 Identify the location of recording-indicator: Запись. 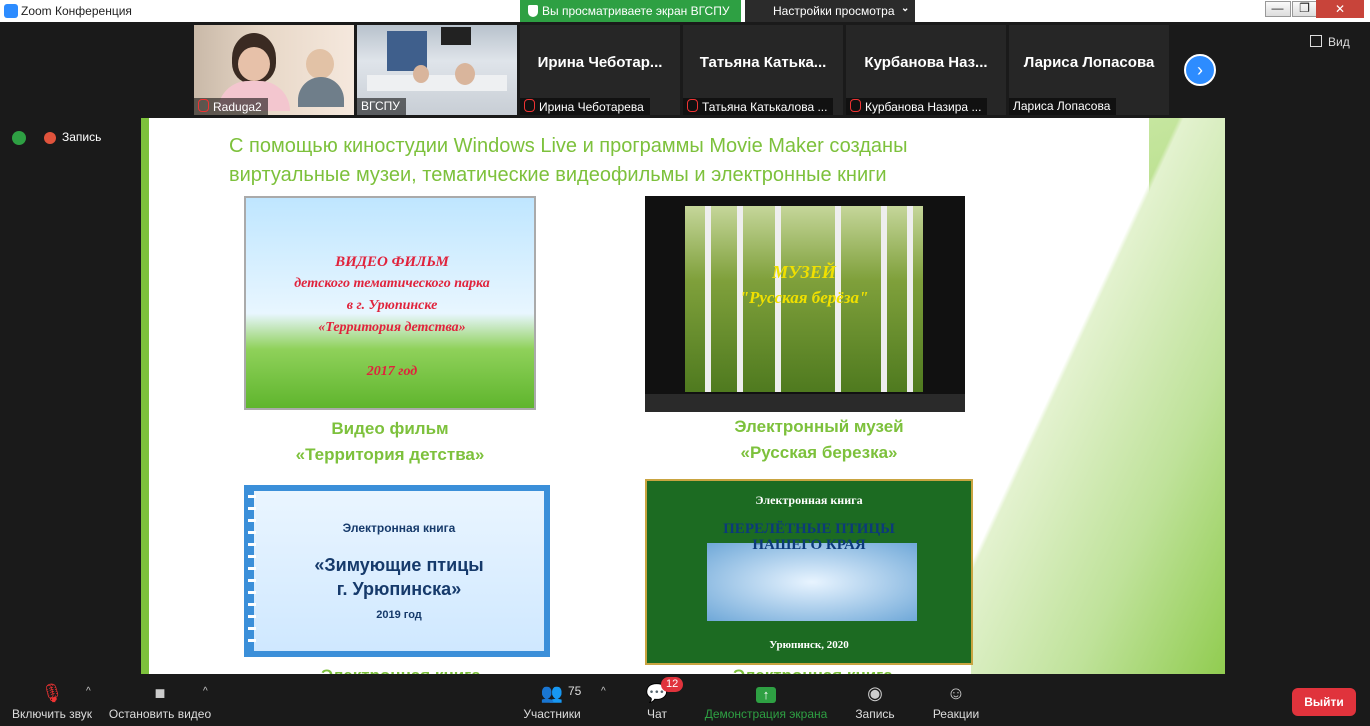
(56, 137).